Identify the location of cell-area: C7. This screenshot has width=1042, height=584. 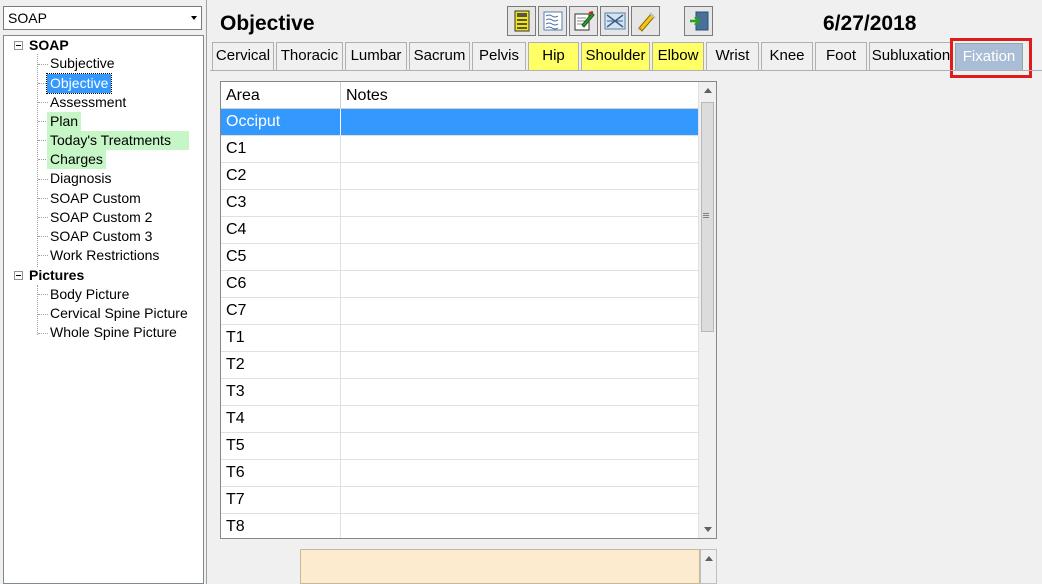
(281, 311).